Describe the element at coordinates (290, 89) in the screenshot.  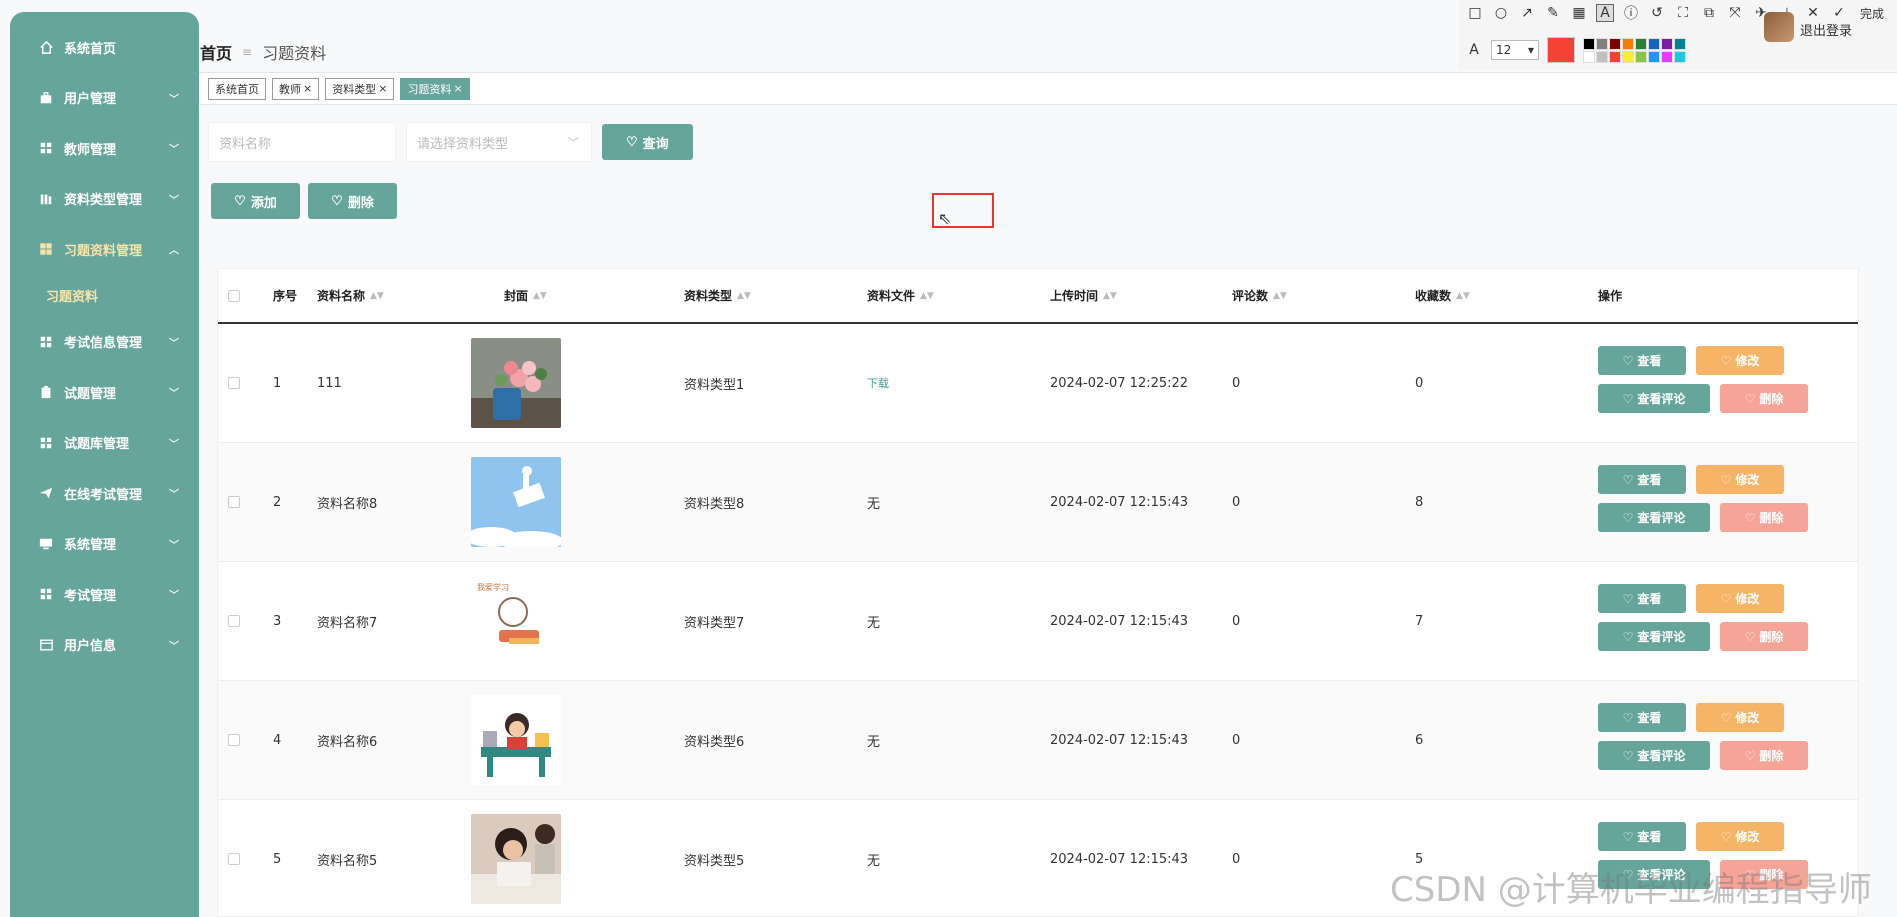
I see `tab-label: 教师` at that location.